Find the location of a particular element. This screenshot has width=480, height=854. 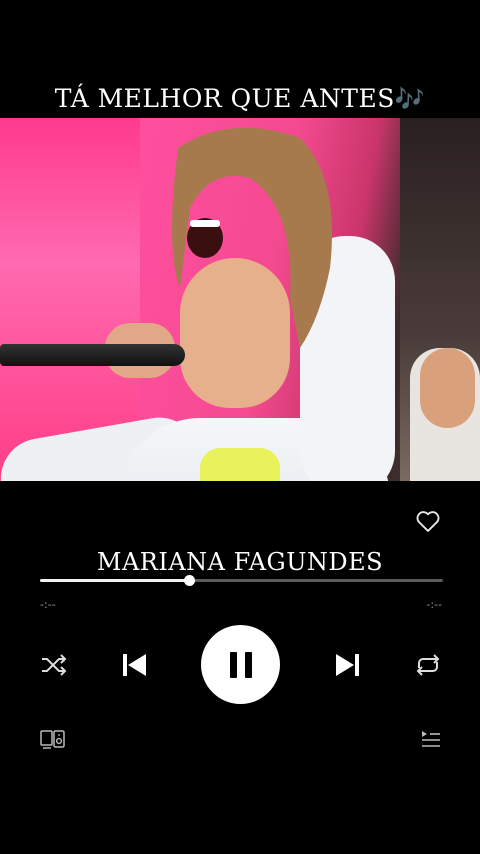

queue-icon is located at coordinates (431, 739).